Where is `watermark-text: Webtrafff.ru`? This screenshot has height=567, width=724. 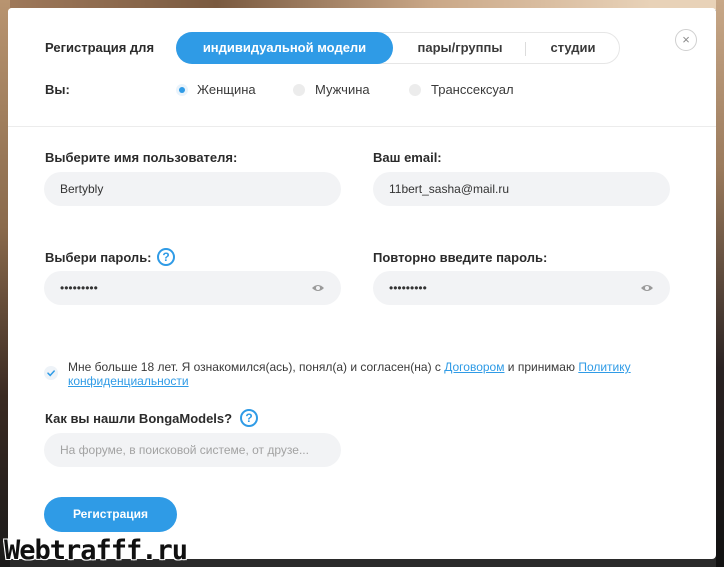 watermark-text: Webtrafff.ru is located at coordinates (96, 550).